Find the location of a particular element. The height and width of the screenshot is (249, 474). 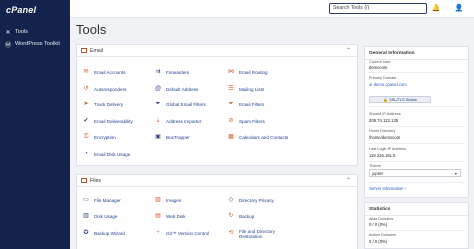

server-information-link: Server Information › is located at coordinates (387, 188).